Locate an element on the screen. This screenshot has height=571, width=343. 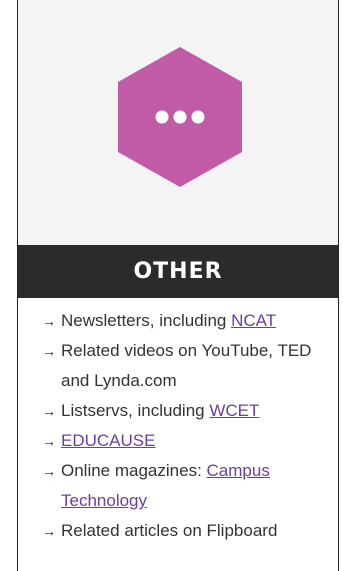
list-item: → Related articles on Flipboard is located at coordinates (178, 531).